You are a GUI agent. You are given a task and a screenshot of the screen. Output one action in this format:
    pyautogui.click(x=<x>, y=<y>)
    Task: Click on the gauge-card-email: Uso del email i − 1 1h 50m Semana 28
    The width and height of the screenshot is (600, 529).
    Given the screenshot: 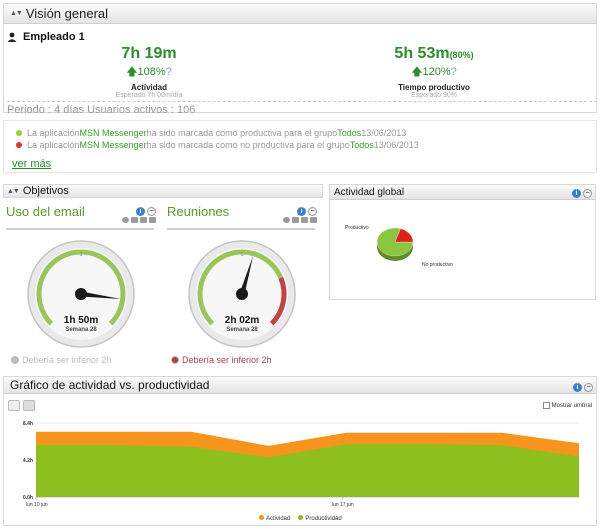 What is the action you would take?
    pyautogui.click(x=82, y=284)
    